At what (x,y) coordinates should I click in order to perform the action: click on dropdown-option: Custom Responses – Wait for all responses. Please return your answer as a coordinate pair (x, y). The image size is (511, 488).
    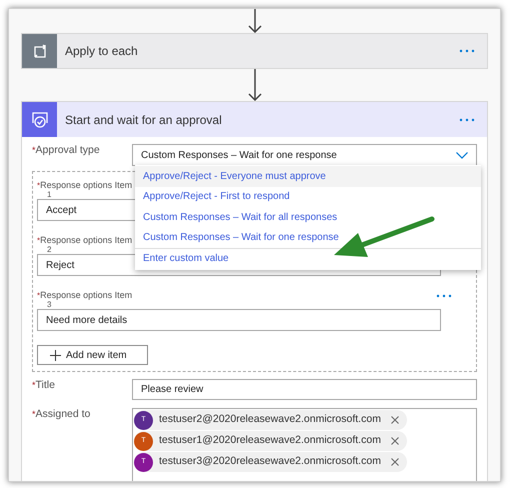
    Looking at the image, I should click on (308, 217).